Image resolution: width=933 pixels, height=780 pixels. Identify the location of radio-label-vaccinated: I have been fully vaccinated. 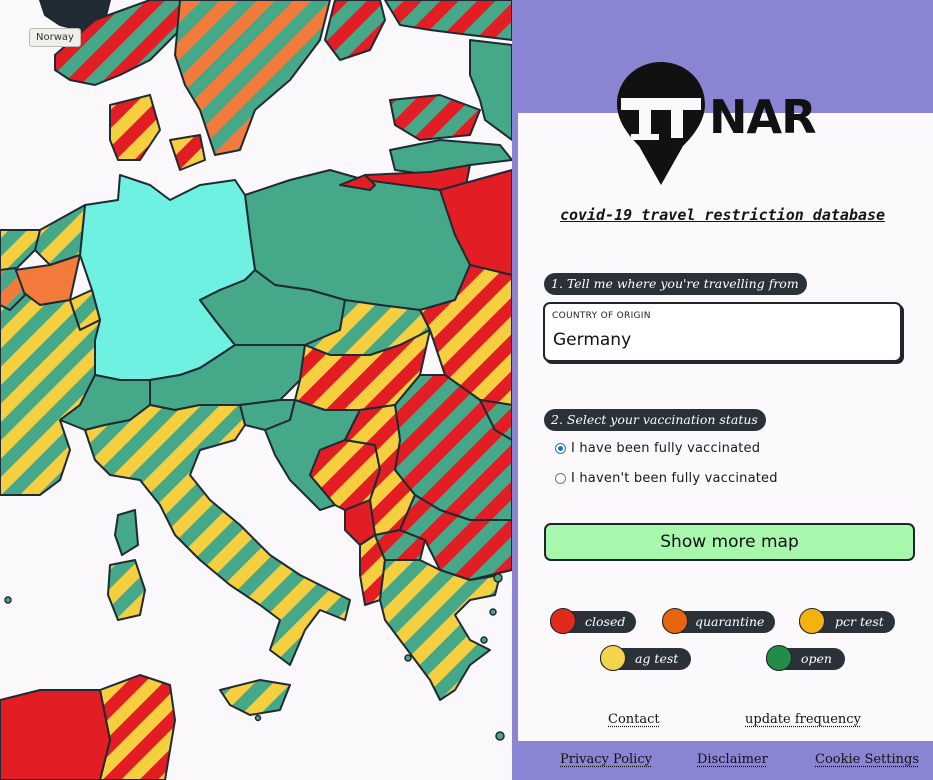
(666, 448).